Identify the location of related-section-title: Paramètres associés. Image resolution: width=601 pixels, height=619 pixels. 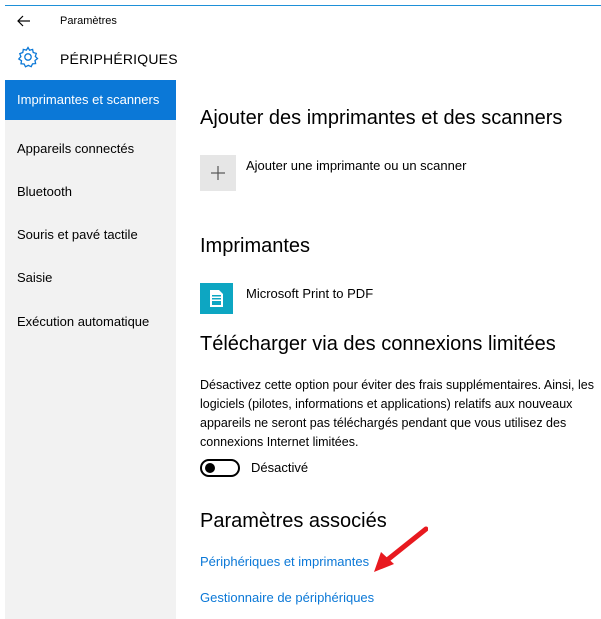
(293, 521).